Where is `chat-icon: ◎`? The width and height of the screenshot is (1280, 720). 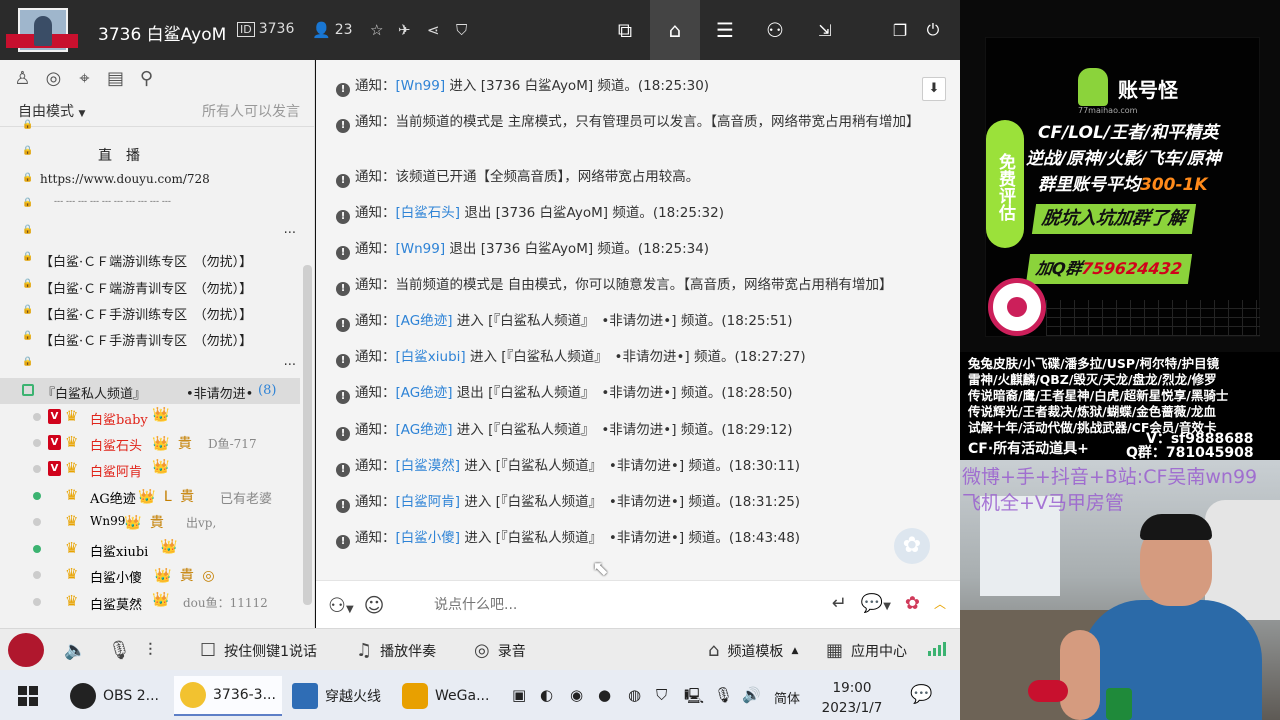
chat-icon: ◎ is located at coordinates (53, 78).